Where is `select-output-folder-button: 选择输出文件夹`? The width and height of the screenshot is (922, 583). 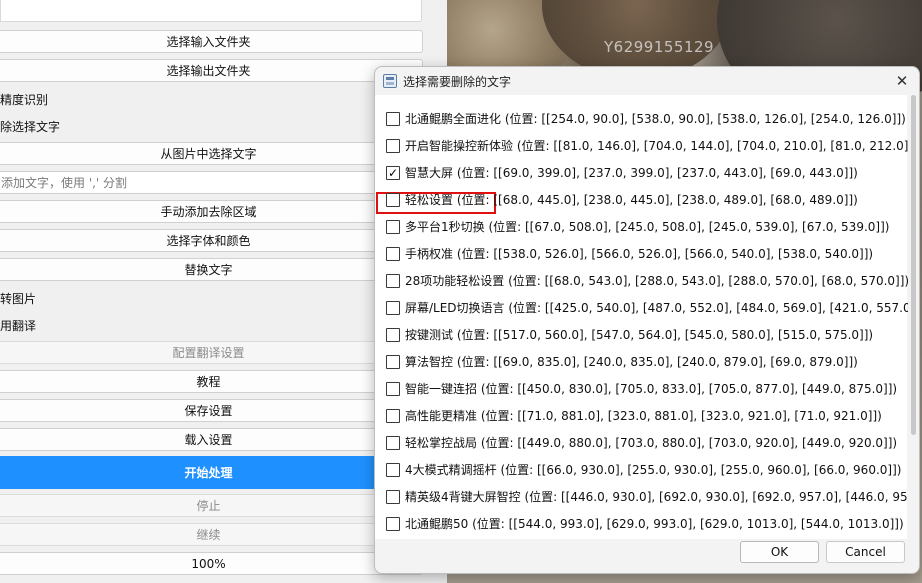
select-output-folder-button: 选择输出文件夹 is located at coordinates (211, 70).